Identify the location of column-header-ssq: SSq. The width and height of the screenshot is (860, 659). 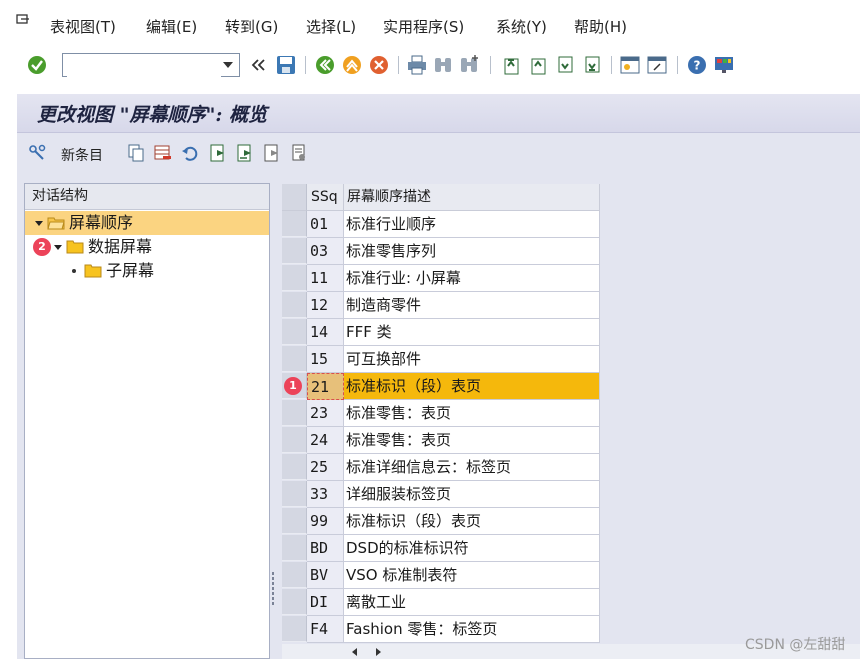
(325, 197).